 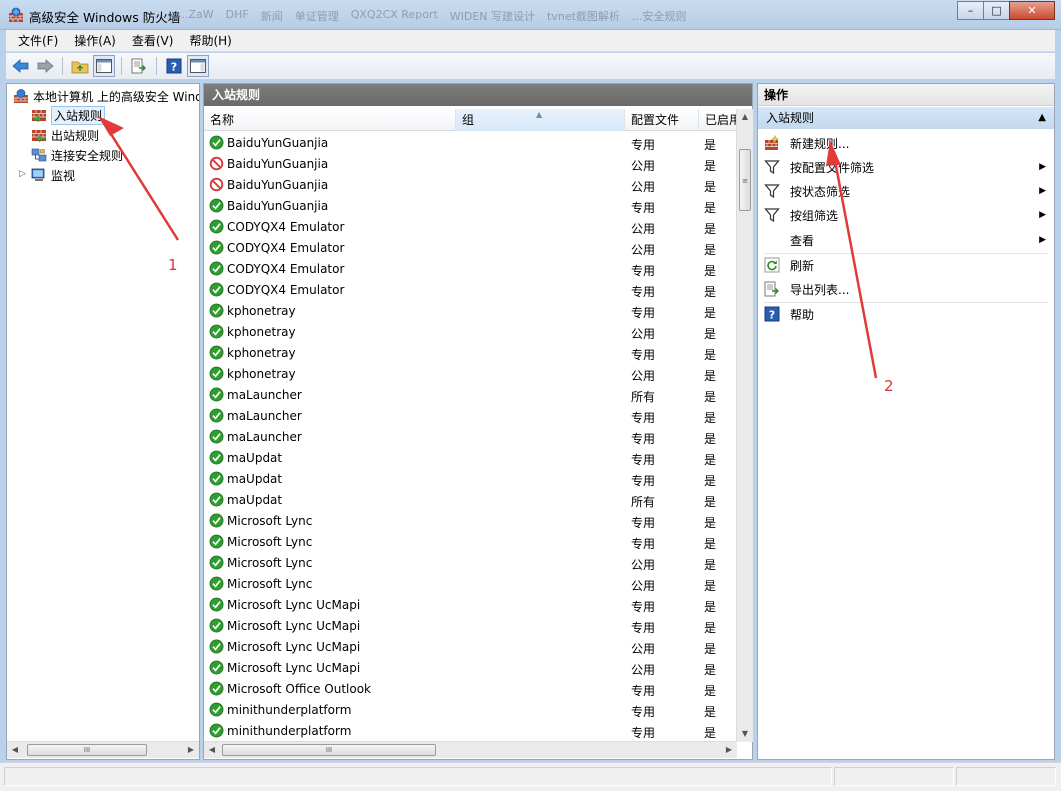 I want to click on rules-horizontal-scrollbar: ◀ III ▶, so click(x=470, y=749).